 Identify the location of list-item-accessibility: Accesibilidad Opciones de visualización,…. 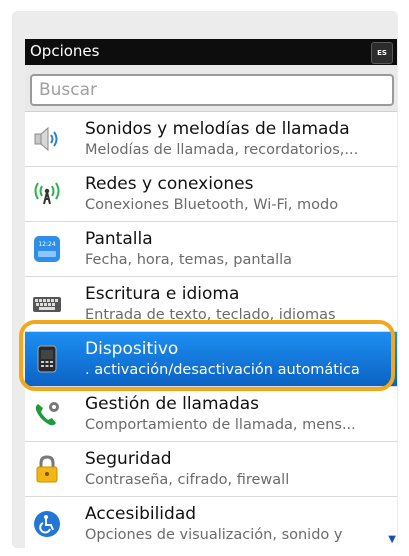
(211, 522).